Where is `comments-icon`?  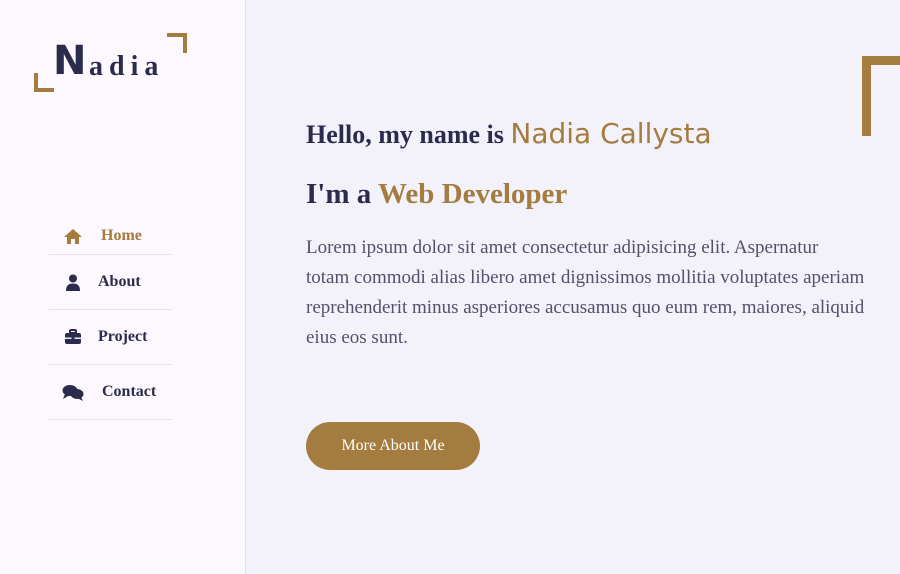
comments-icon is located at coordinates (73, 392).